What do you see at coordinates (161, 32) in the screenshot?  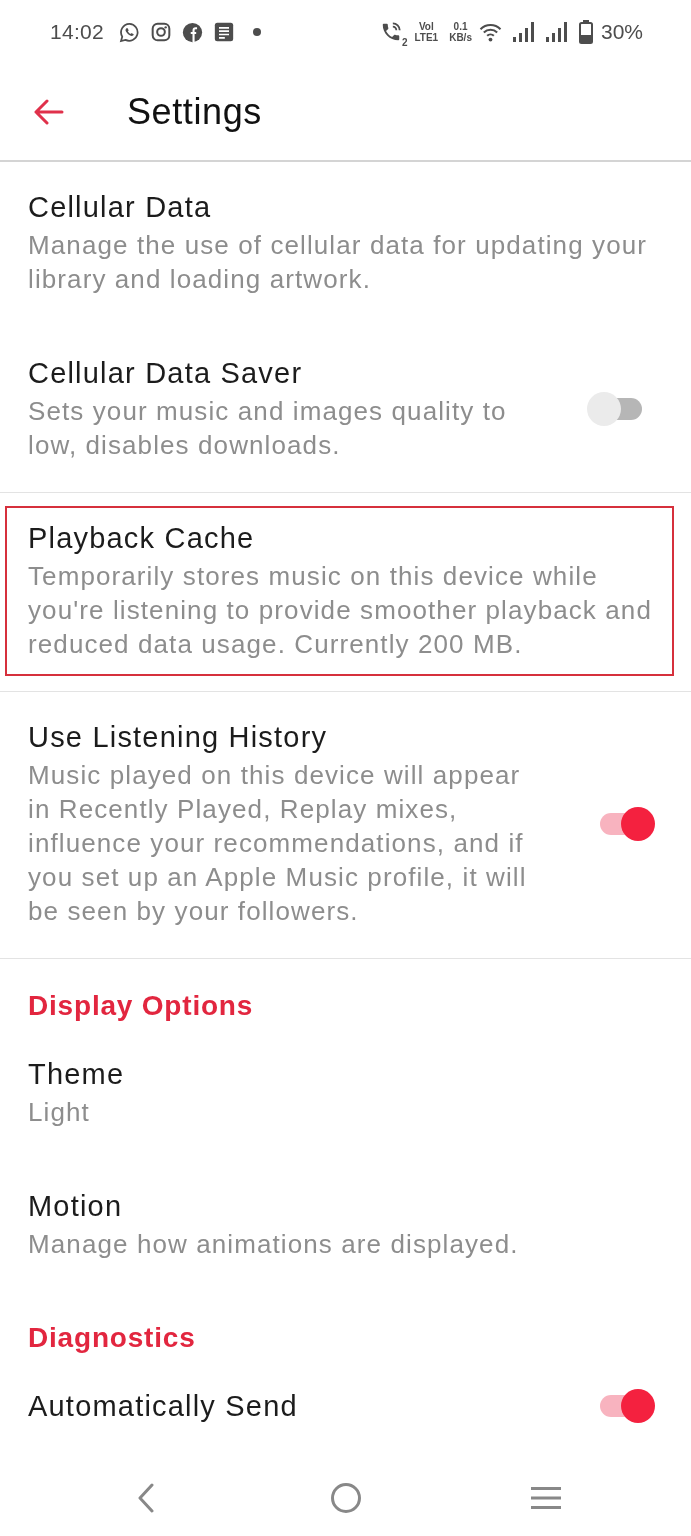 I see `camera-icon` at bounding box center [161, 32].